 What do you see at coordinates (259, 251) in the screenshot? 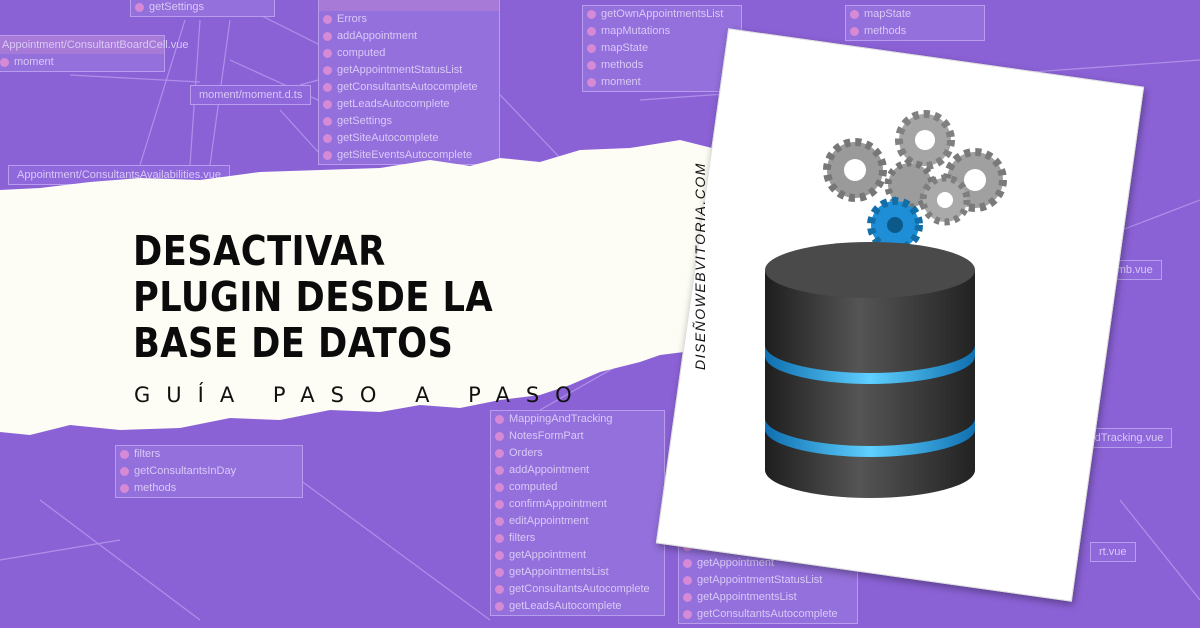
I see `title-line: DESACTIVAR` at bounding box center [259, 251].